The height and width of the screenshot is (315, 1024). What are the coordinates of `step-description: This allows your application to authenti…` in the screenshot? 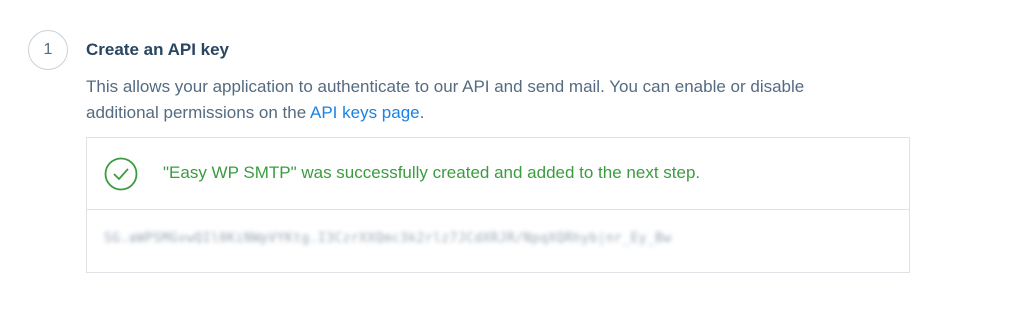 It's located at (476, 100).